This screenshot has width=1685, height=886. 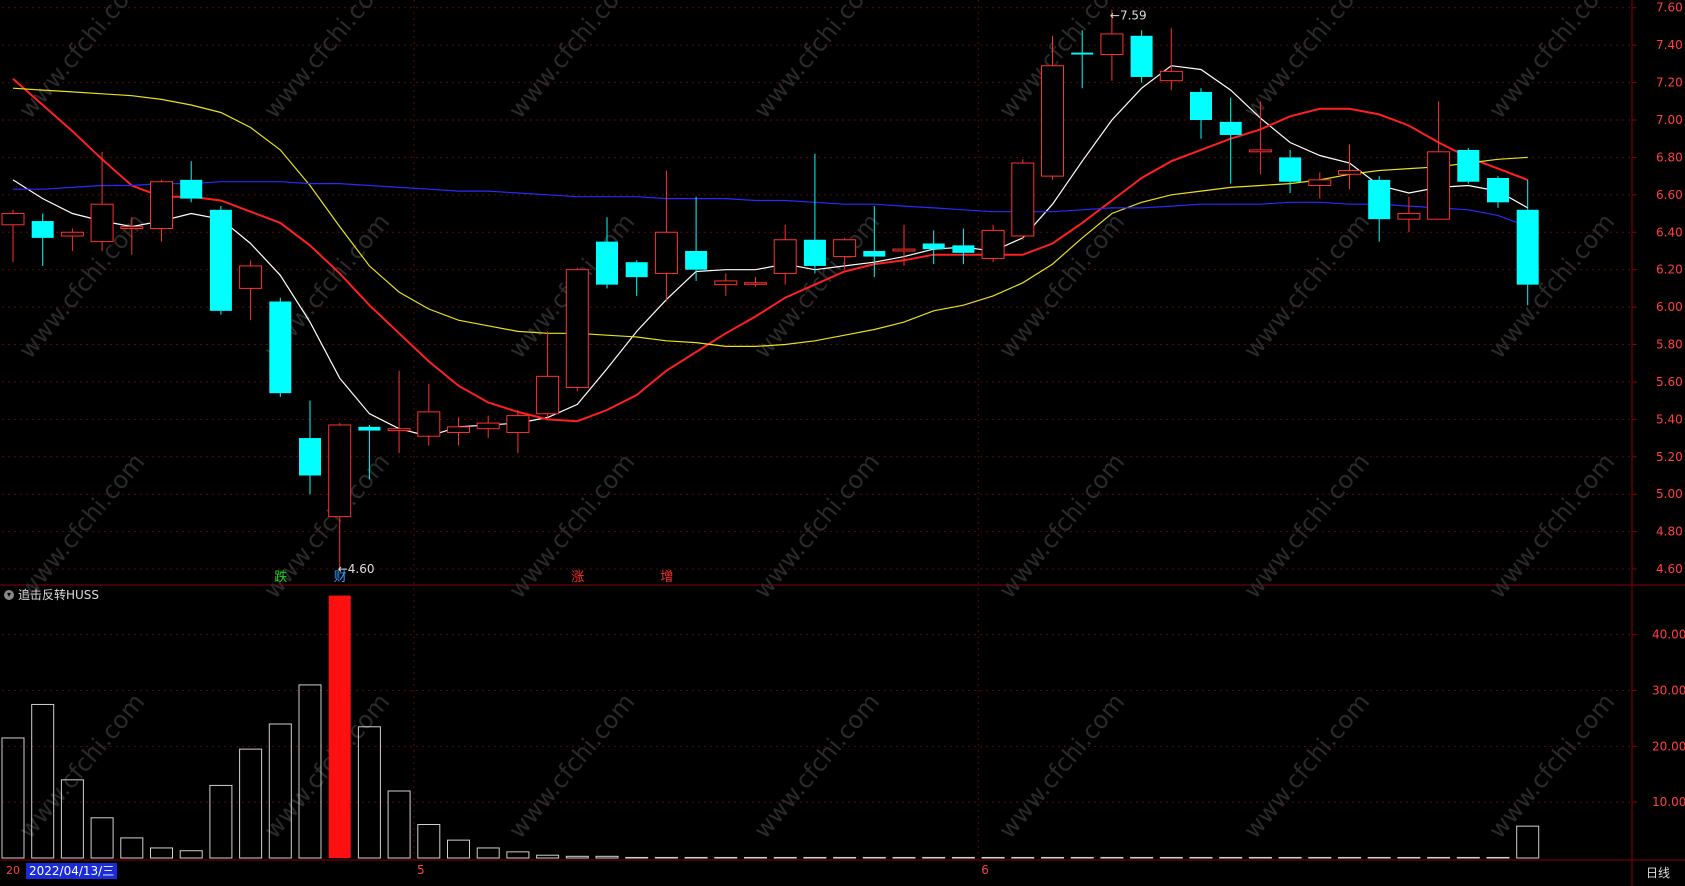 What do you see at coordinates (1669, 120) in the screenshot?
I see `price-tick-label: 7.00` at bounding box center [1669, 120].